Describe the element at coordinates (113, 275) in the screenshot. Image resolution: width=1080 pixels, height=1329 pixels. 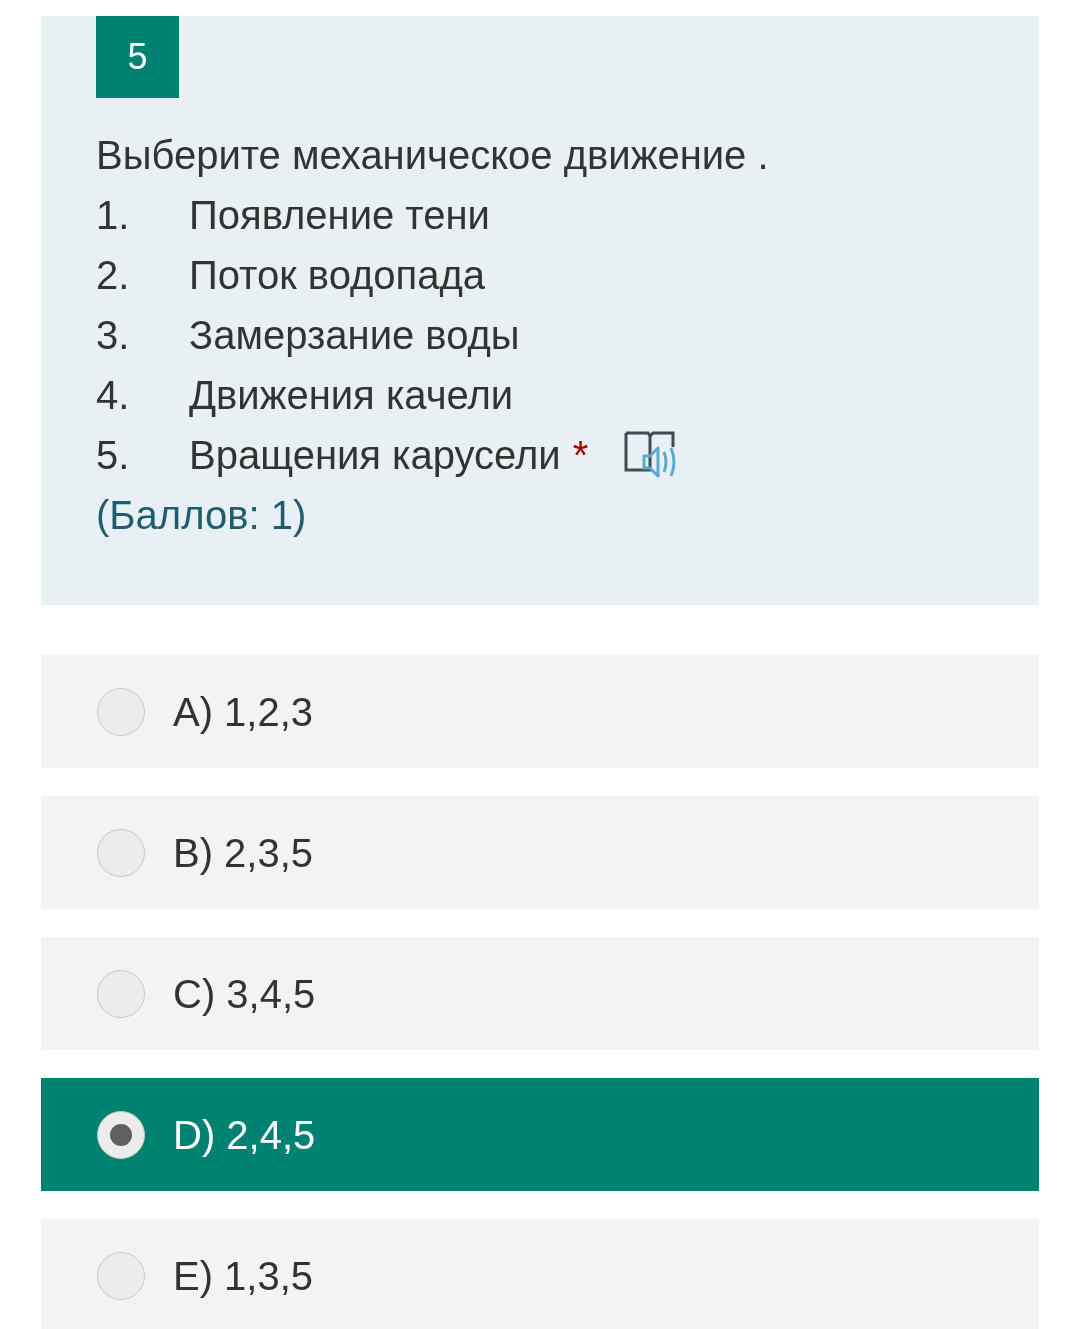
I see `item-number: 2.` at that location.